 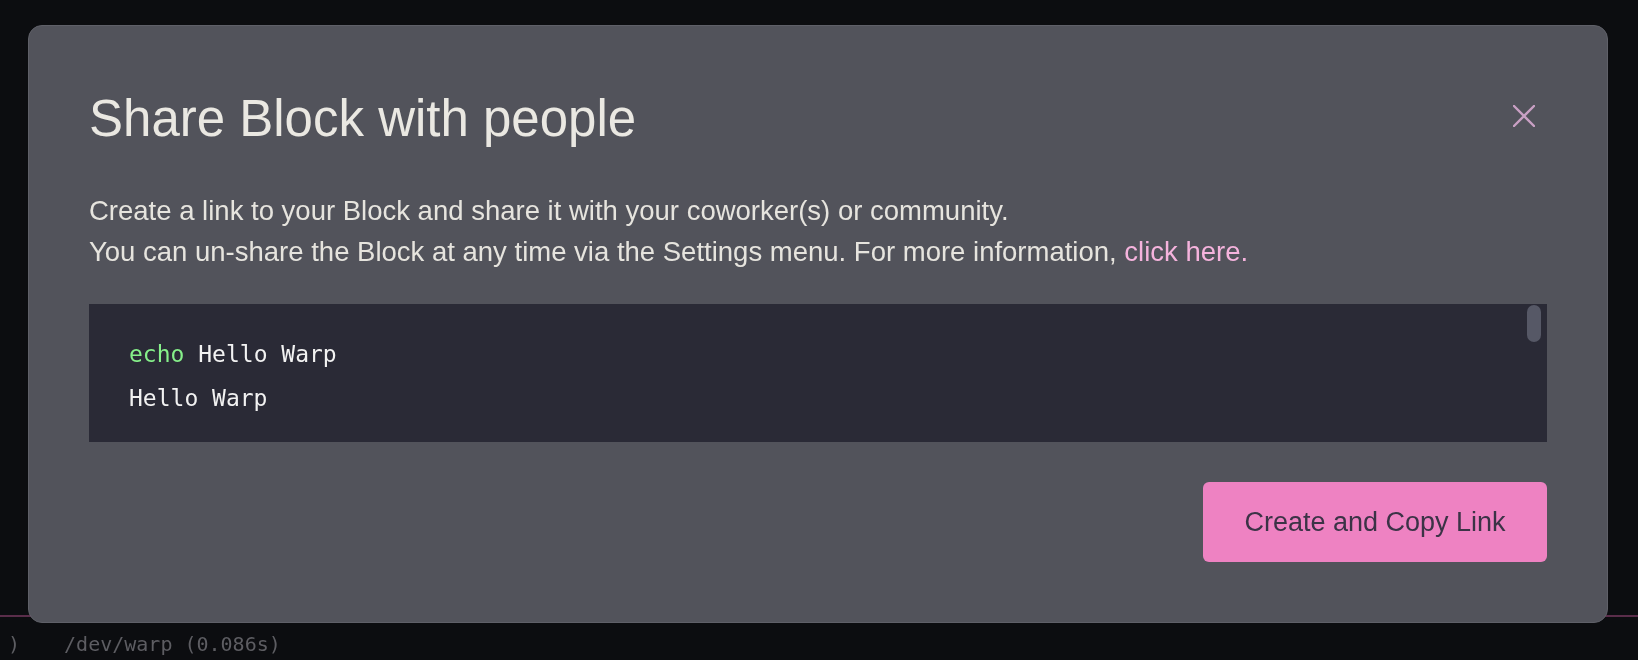 I want to click on scrollbar-thumb, so click(x=1534, y=323).